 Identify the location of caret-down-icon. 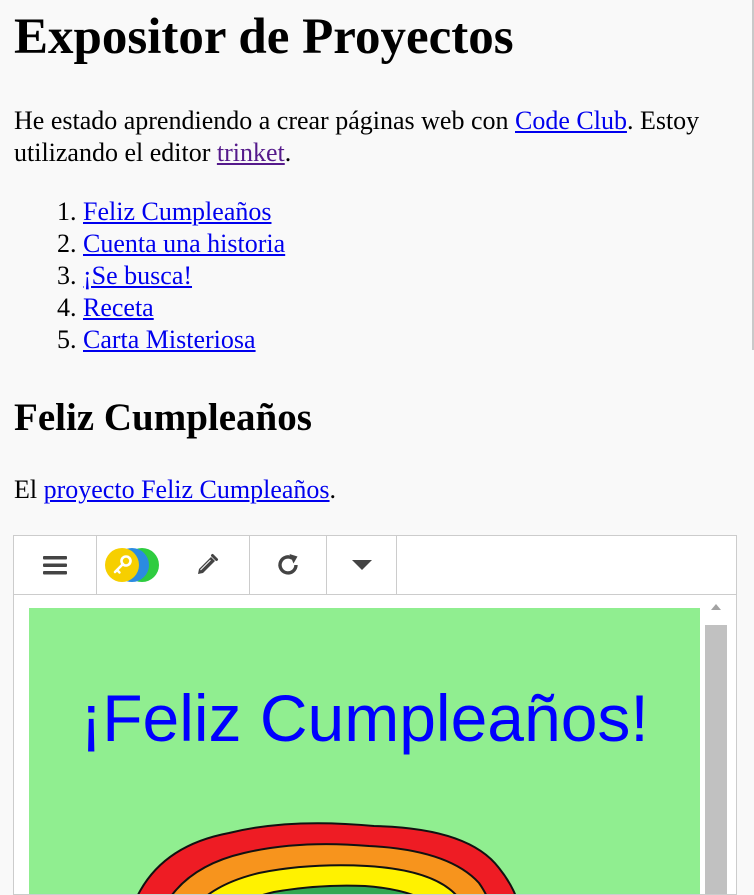
(361, 565).